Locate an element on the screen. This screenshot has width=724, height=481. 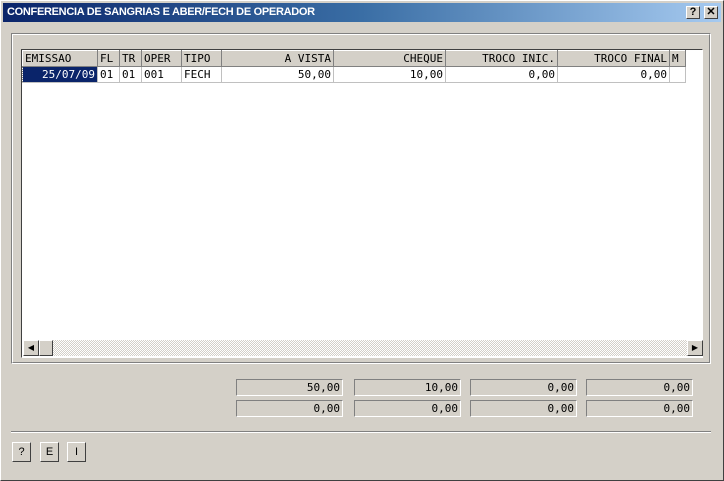
col-header-tr: TR is located at coordinates (130, 58).